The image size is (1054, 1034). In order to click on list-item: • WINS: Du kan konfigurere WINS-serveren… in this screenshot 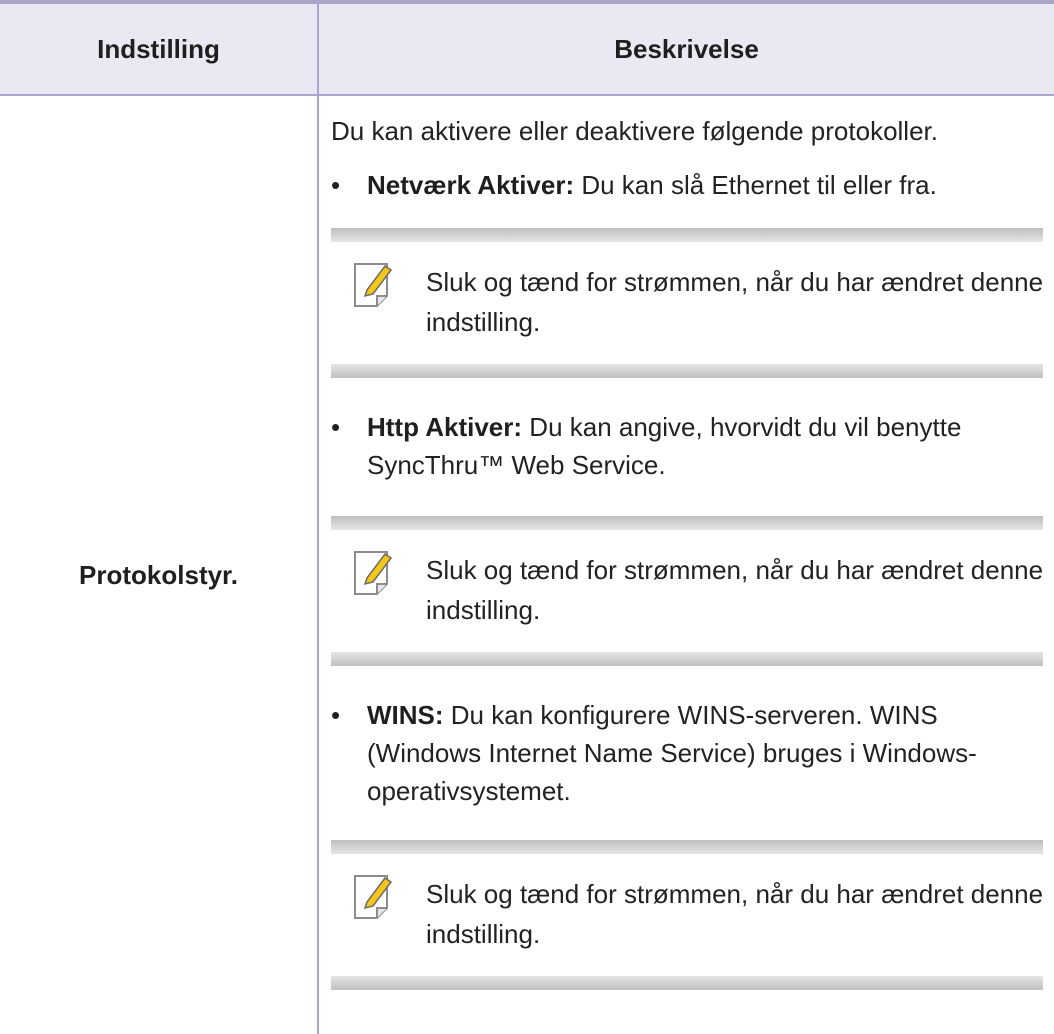, I will do `click(687, 753)`.